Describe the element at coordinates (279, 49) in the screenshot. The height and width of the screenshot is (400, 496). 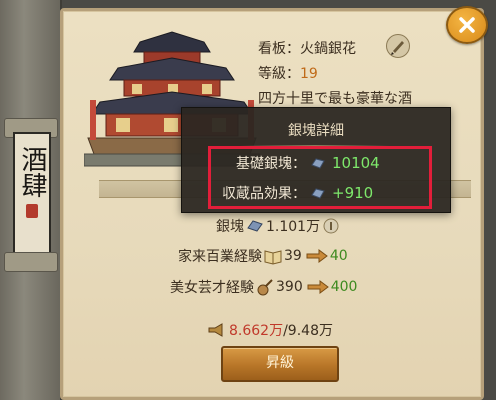
I see `signboard-label: 看板：` at that location.